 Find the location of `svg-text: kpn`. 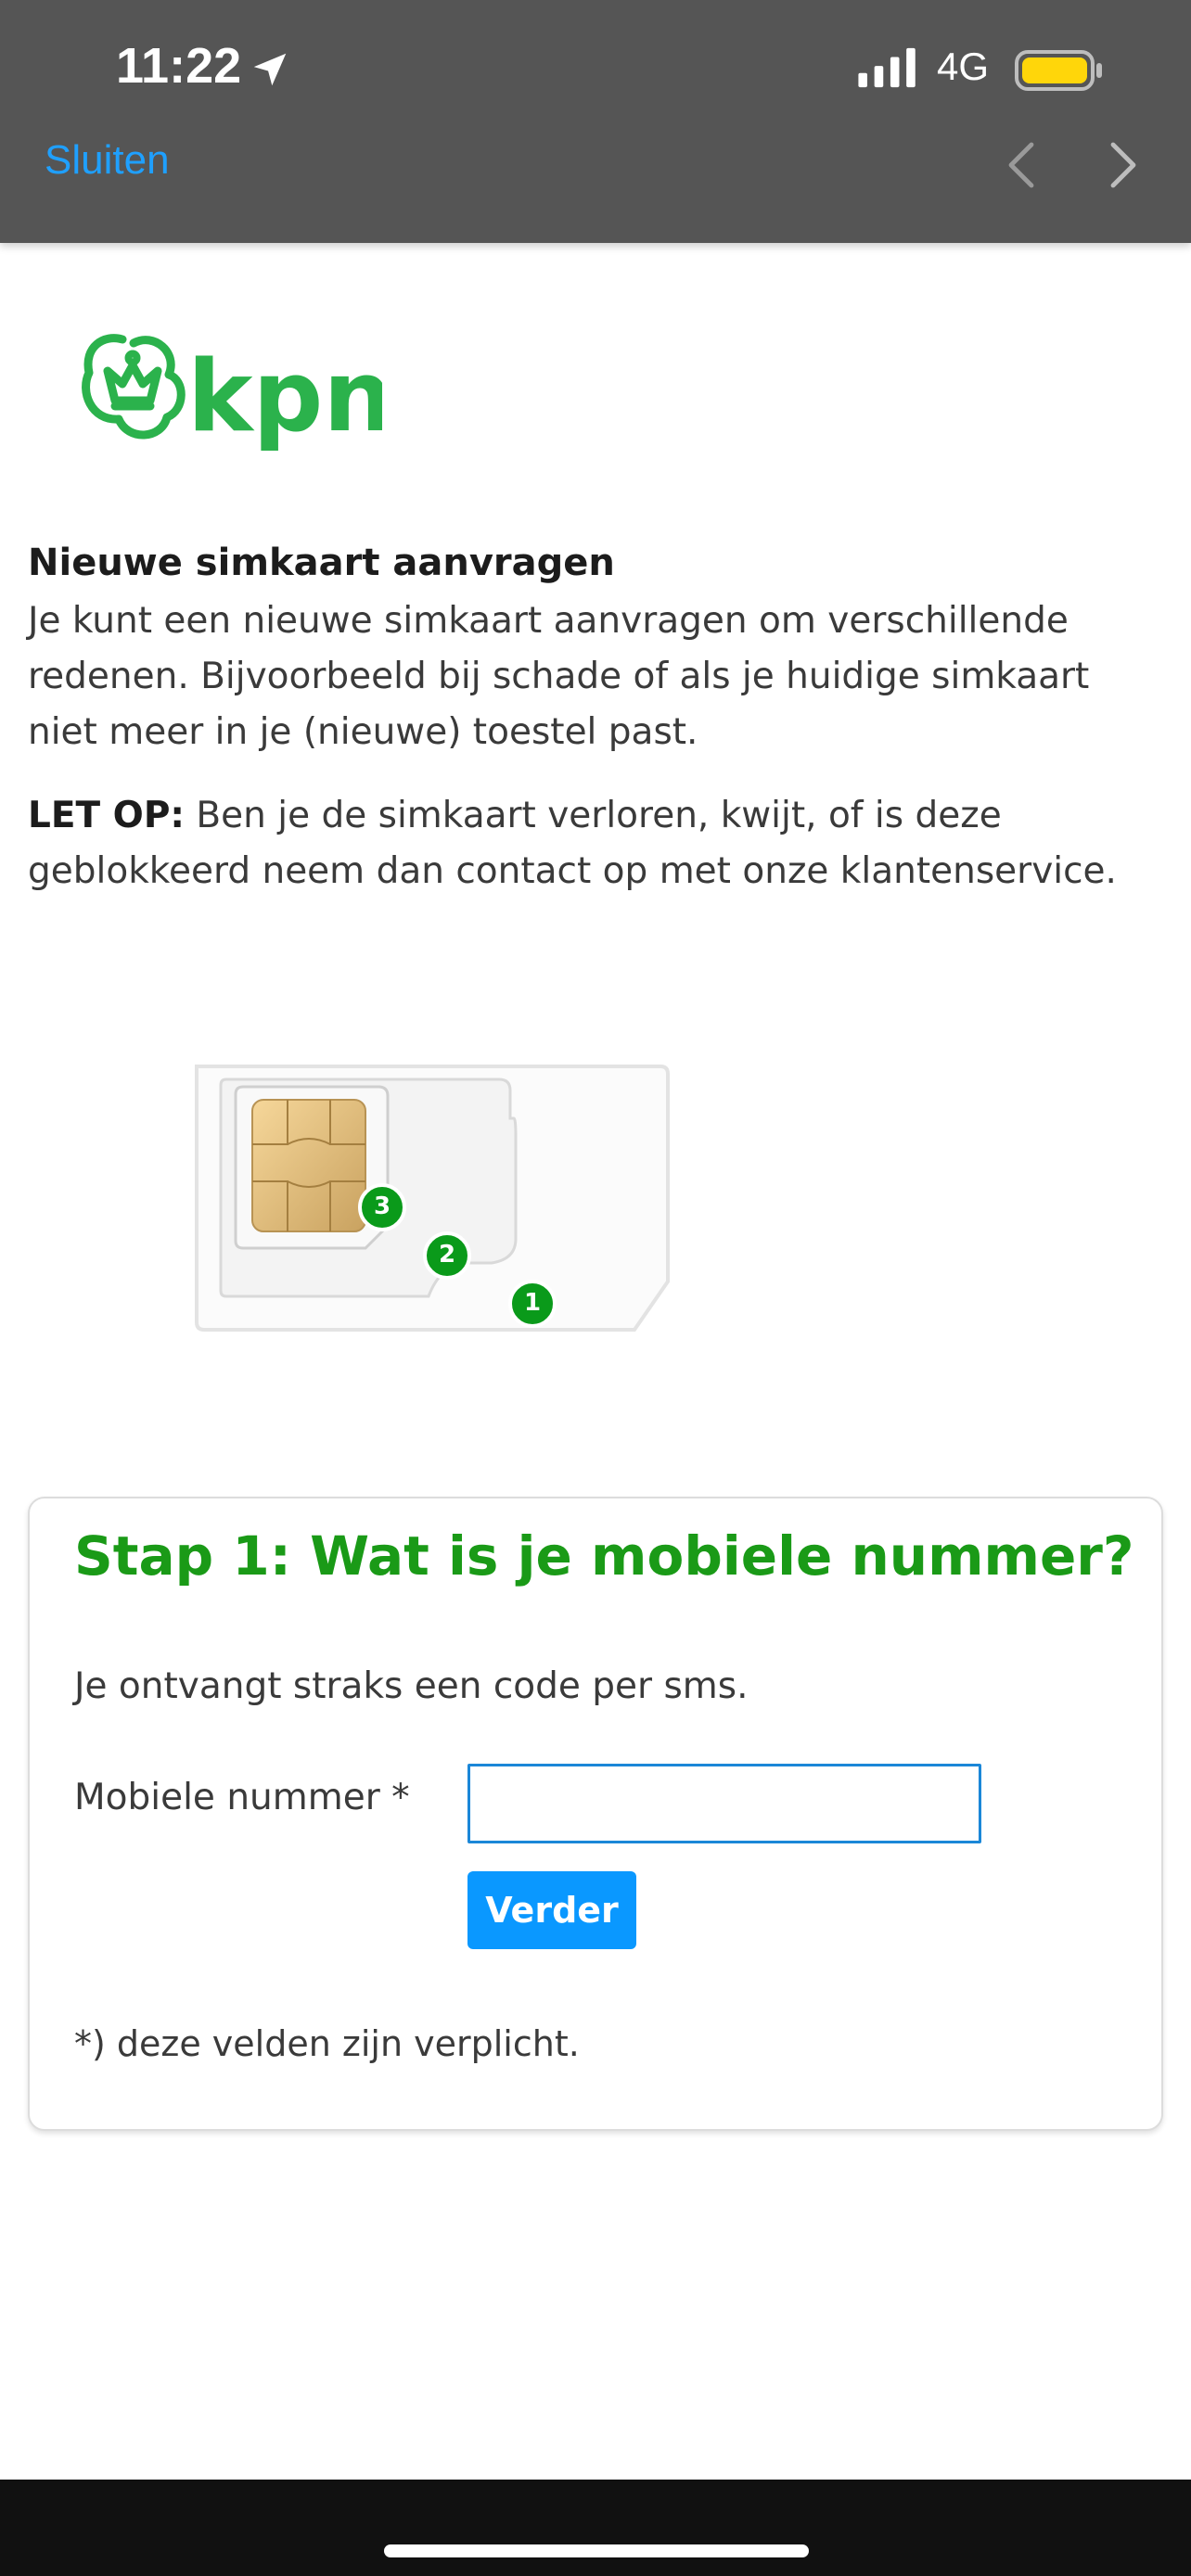

svg-text: kpn is located at coordinates (284, 396).